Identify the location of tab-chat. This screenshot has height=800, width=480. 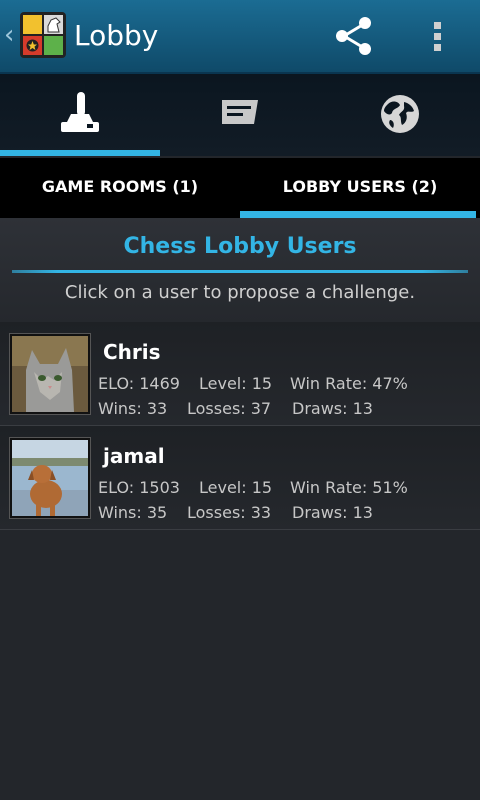
(240, 115).